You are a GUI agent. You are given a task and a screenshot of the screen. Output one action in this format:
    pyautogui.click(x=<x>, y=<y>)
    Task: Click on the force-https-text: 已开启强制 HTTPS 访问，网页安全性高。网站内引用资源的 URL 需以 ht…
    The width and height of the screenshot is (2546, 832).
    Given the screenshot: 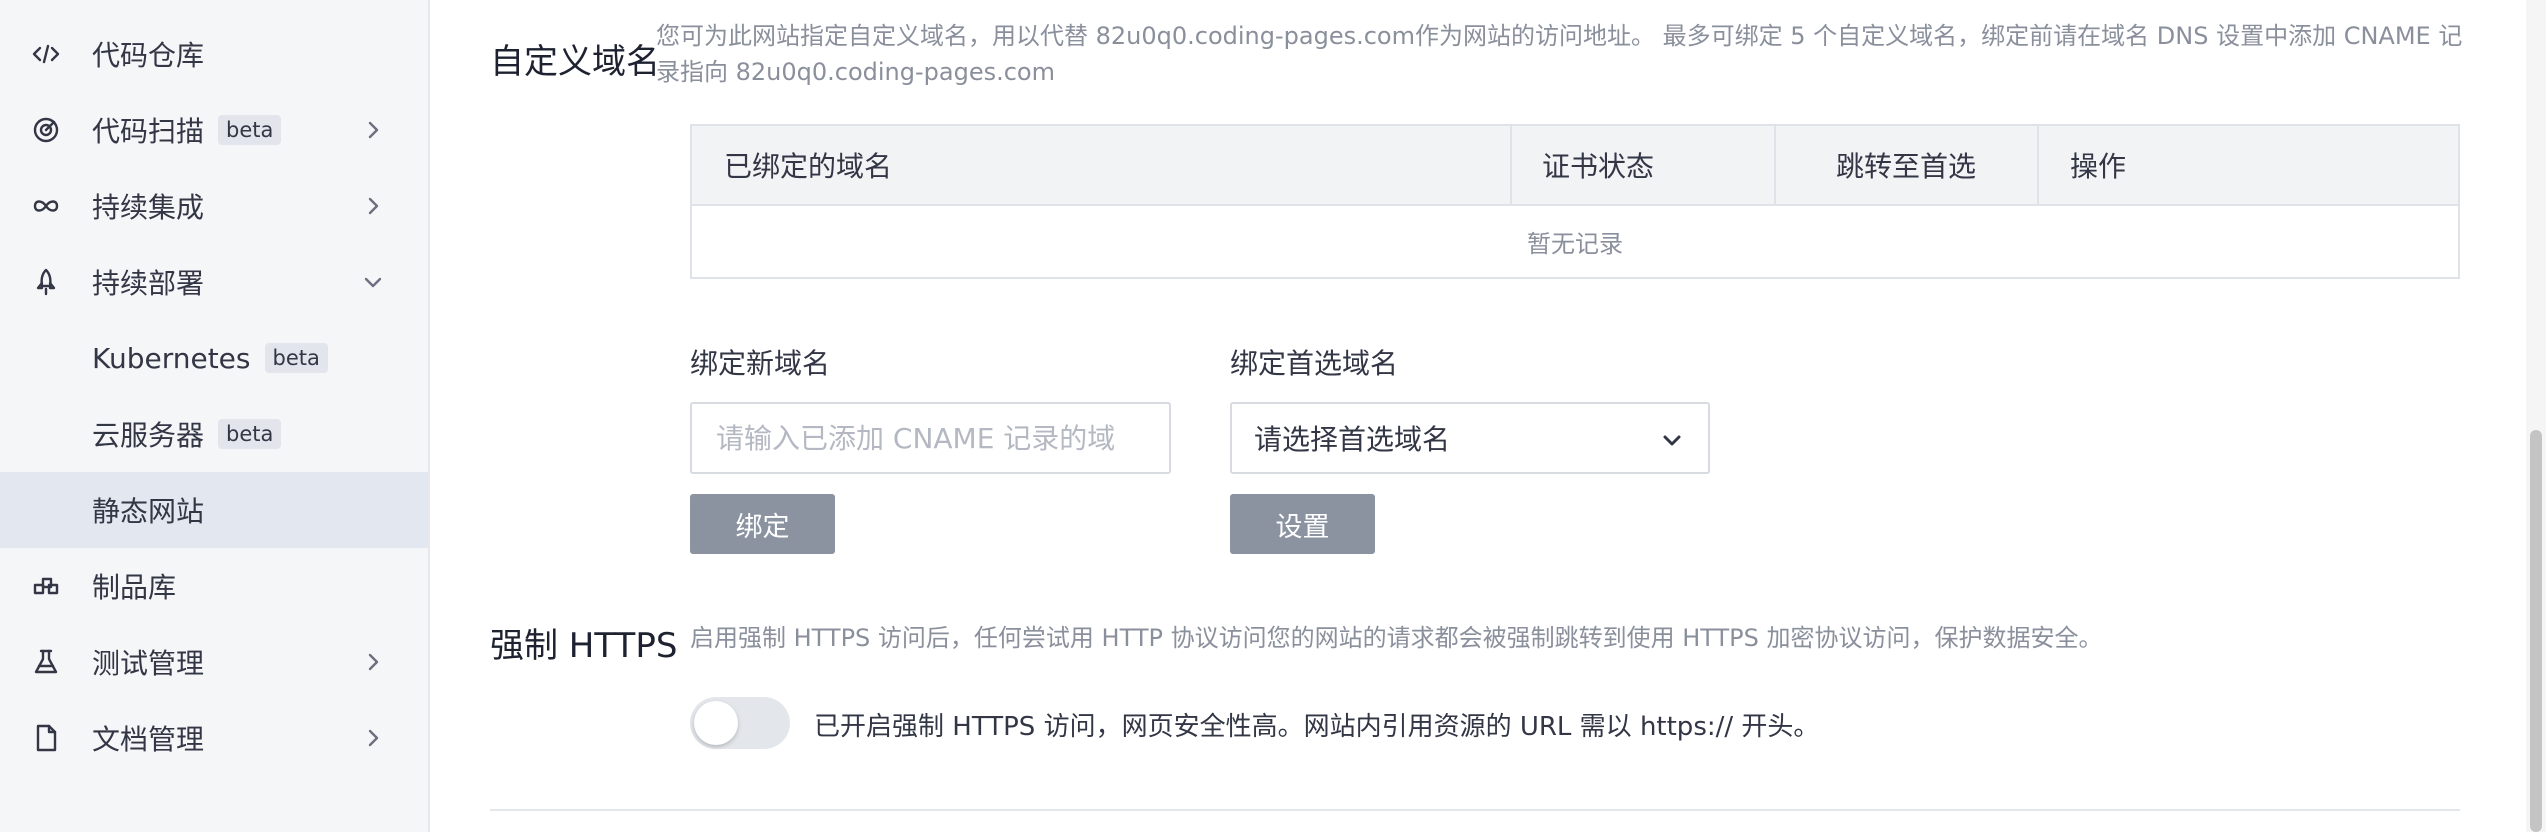 What is the action you would take?
    pyautogui.click(x=1317, y=727)
    